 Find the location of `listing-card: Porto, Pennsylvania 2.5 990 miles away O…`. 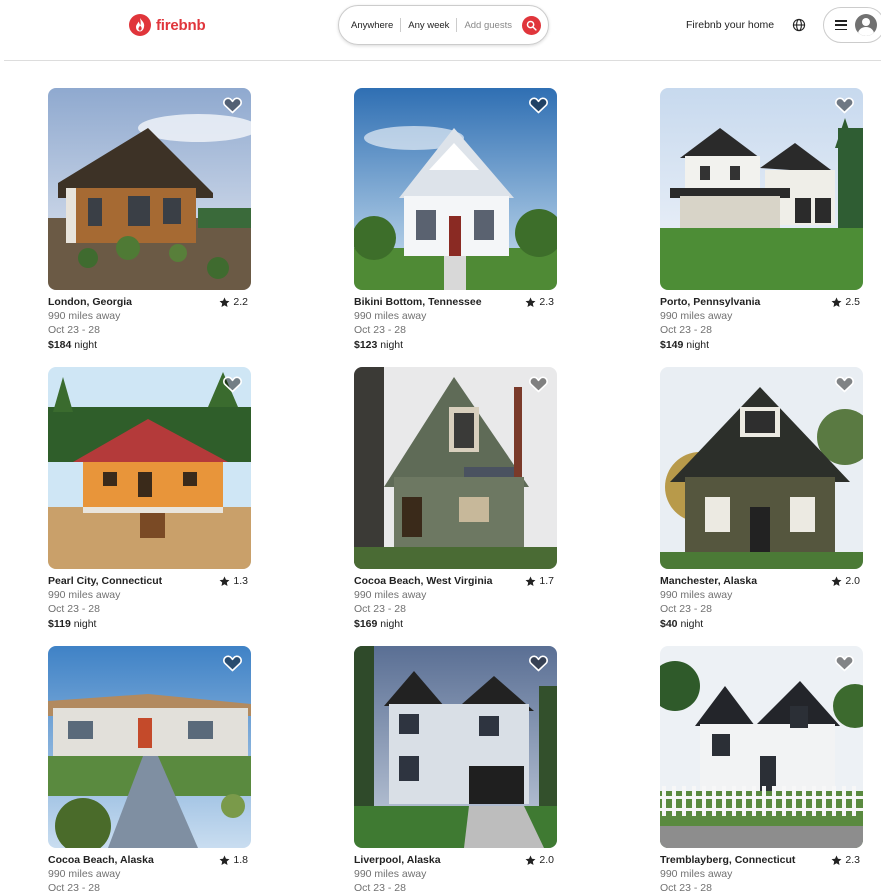

listing-card: Porto, Pennsylvania 2.5 990 miles away O… is located at coordinates (761, 220).